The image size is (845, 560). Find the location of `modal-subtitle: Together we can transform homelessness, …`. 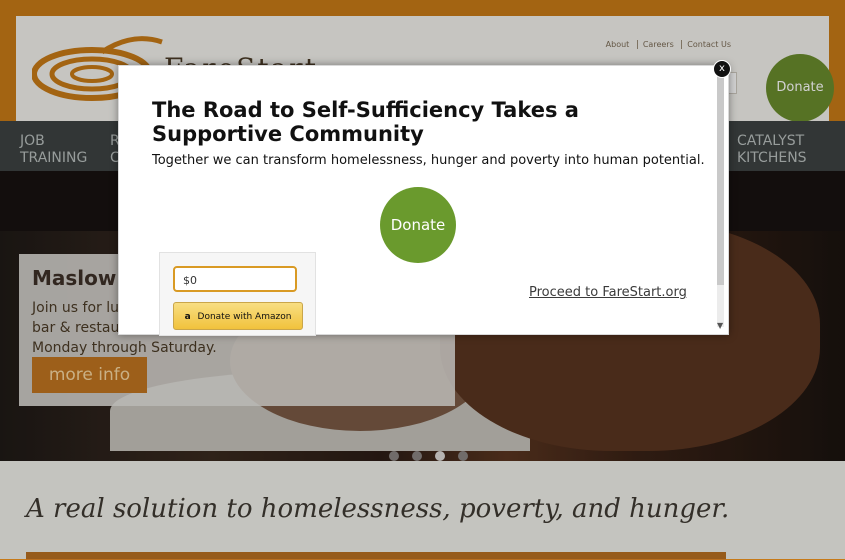

modal-subtitle: Together we can transform homelessness, … is located at coordinates (428, 160).